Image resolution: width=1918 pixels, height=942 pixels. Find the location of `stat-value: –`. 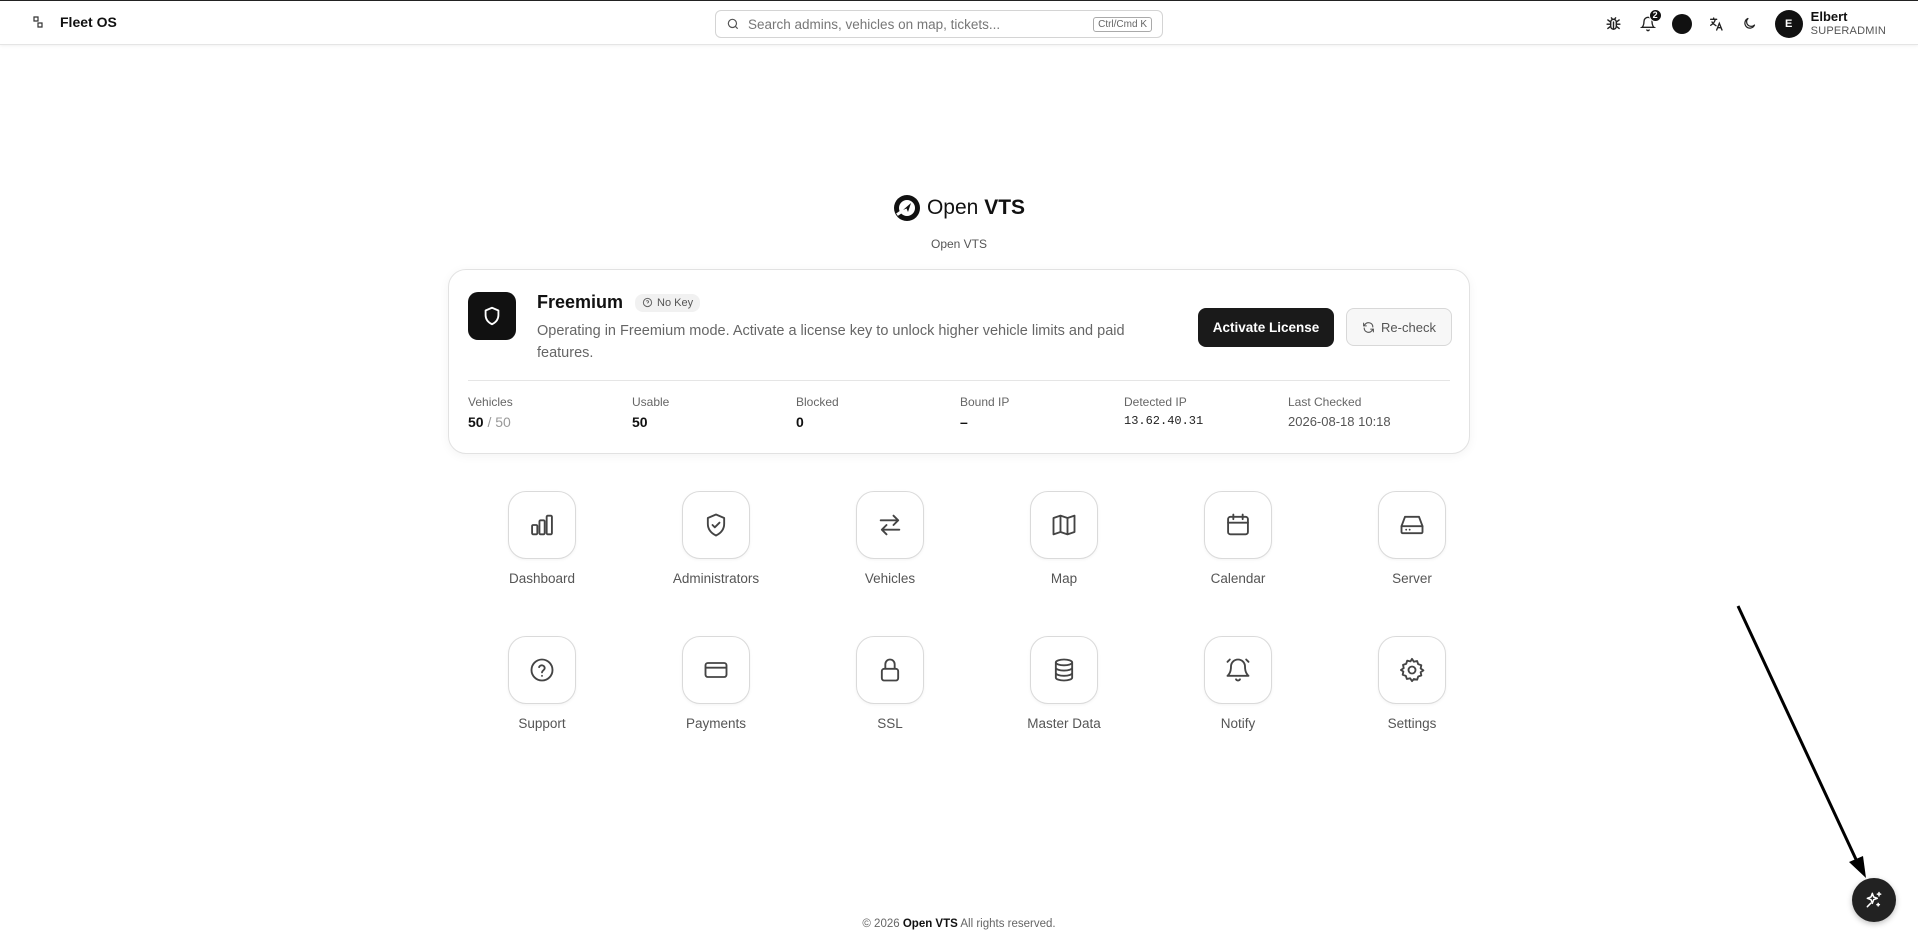

stat-value: – is located at coordinates (964, 422).